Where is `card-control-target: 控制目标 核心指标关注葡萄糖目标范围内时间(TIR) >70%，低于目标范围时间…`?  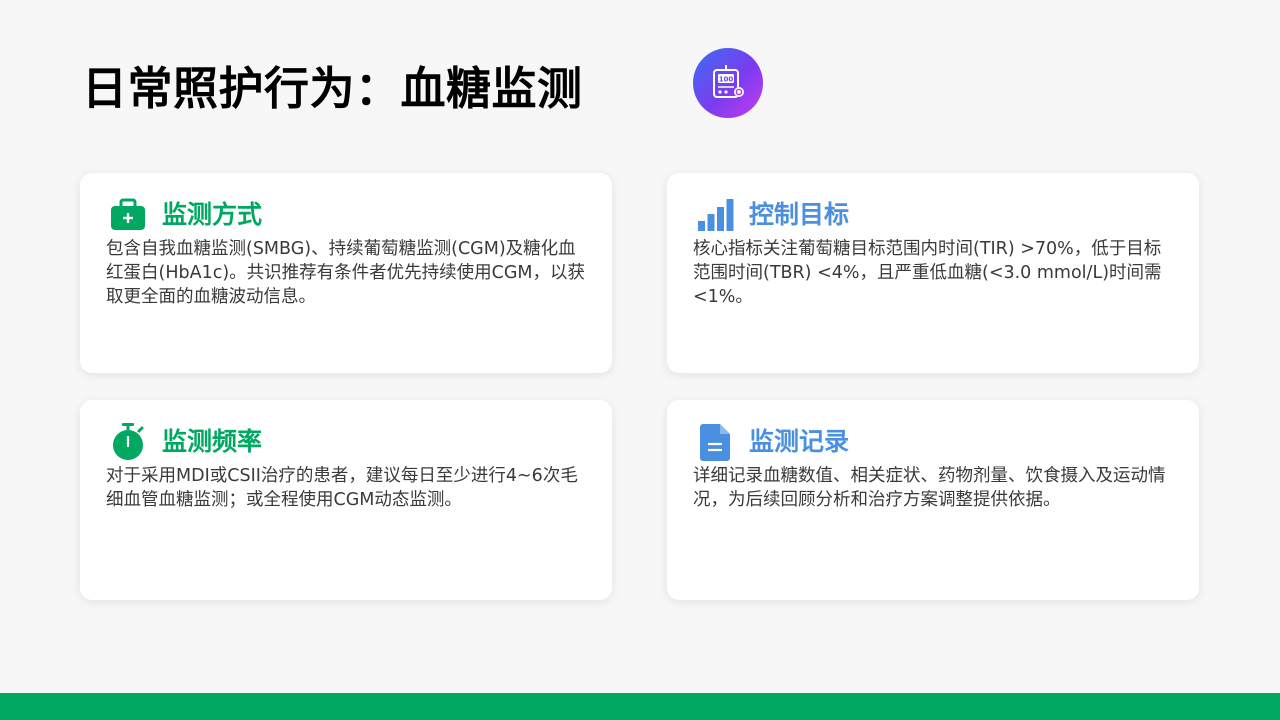 card-control-target: 控制目标 核心指标关注葡萄糖目标范围内时间(TIR) >70%，低于目标范围时间… is located at coordinates (933, 273).